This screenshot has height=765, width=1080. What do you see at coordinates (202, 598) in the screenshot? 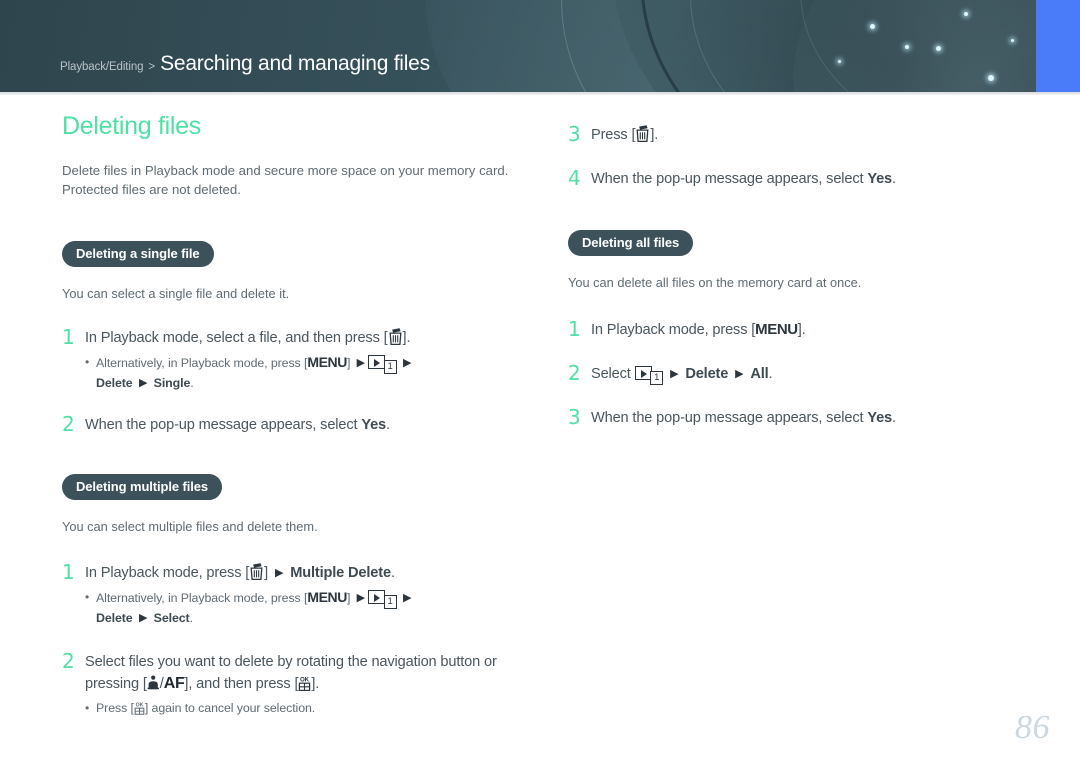
I see `bullet-prefix: Alternatively, in Playback mode, press [` at bounding box center [202, 598].